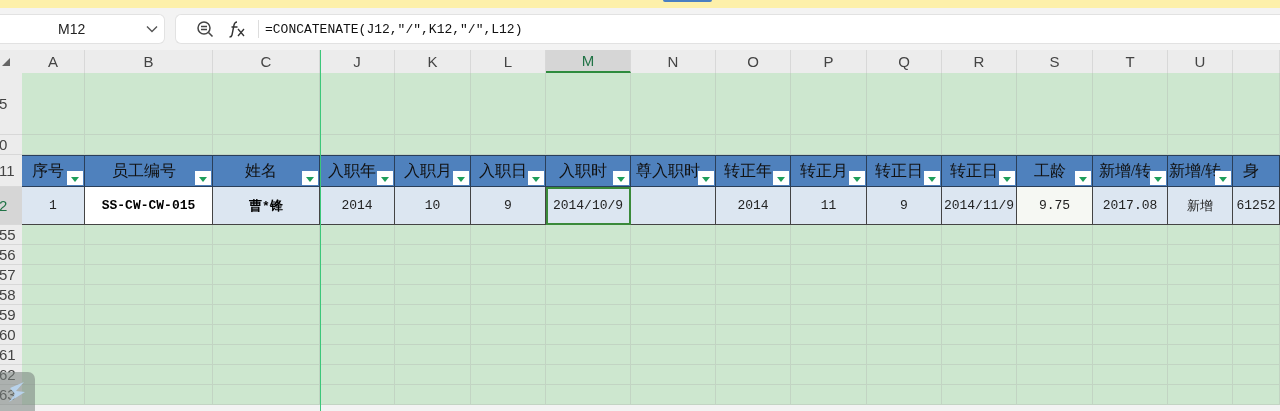 This screenshot has width=1280, height=411. Describe the element at coordinates (1055, 61) in the screenshot. I see `column-header: S` at that location.